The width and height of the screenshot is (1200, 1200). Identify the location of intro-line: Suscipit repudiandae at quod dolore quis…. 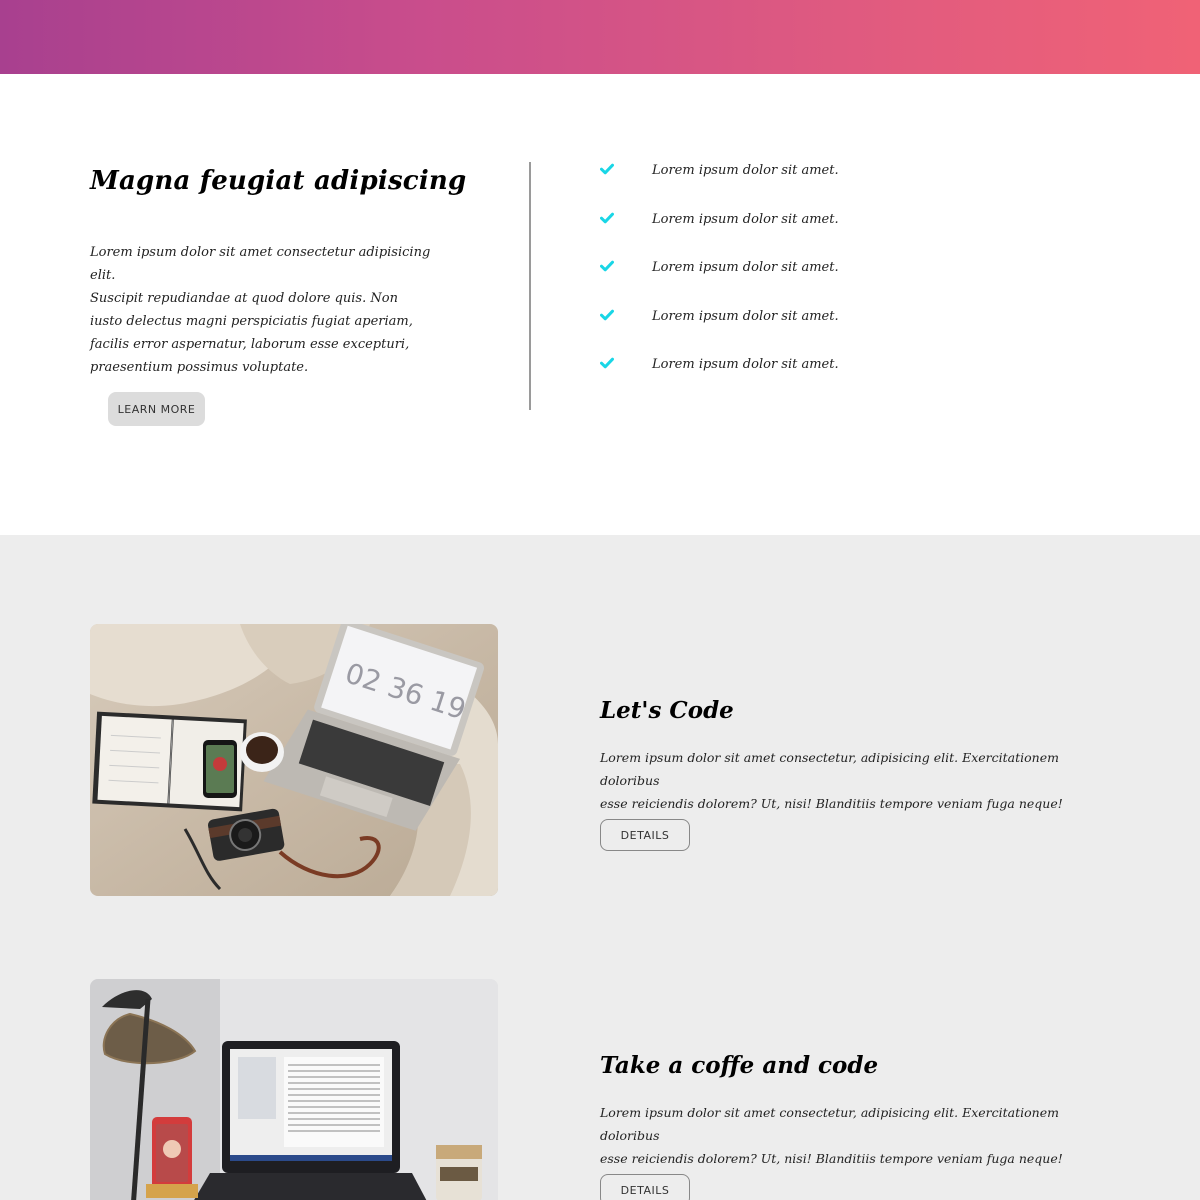
(244, 298).